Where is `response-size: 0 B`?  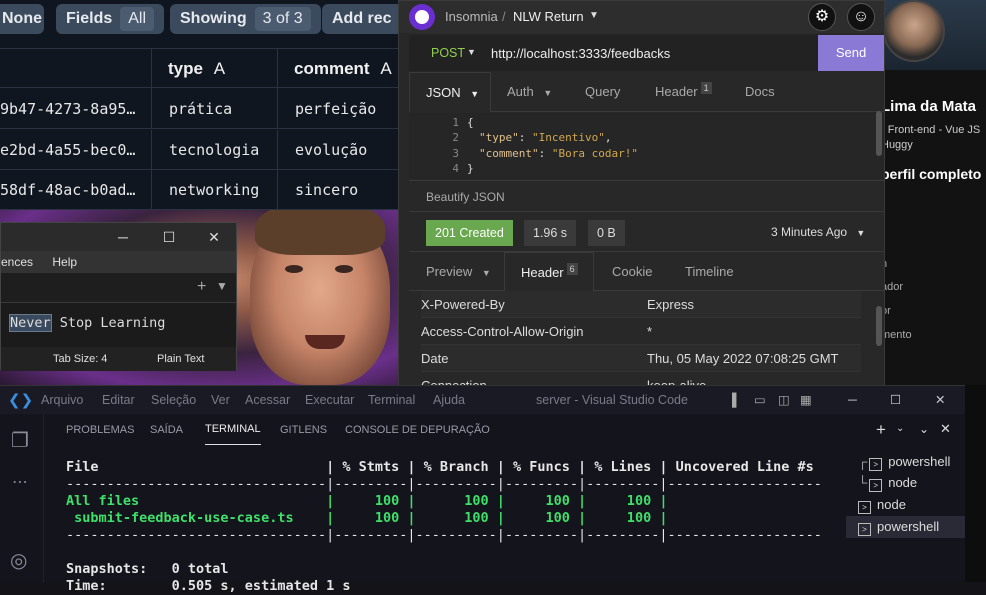 response-size: 0 B is located at coordinates (606, 233).